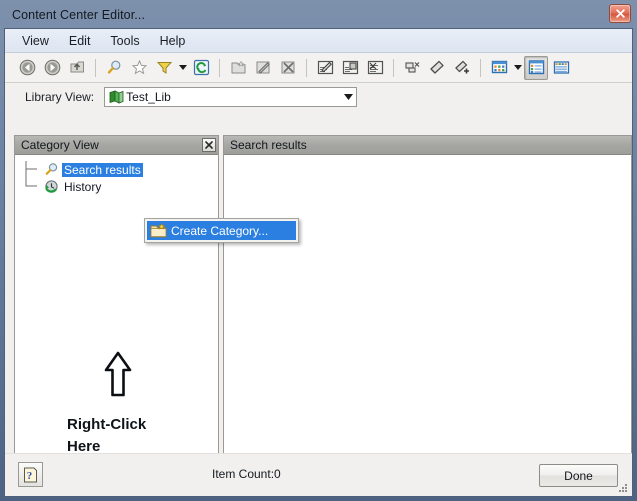 This screenshot has width=637, height=501. I want to click on library-view-combobox: Test_Lib, so click(231, 96).